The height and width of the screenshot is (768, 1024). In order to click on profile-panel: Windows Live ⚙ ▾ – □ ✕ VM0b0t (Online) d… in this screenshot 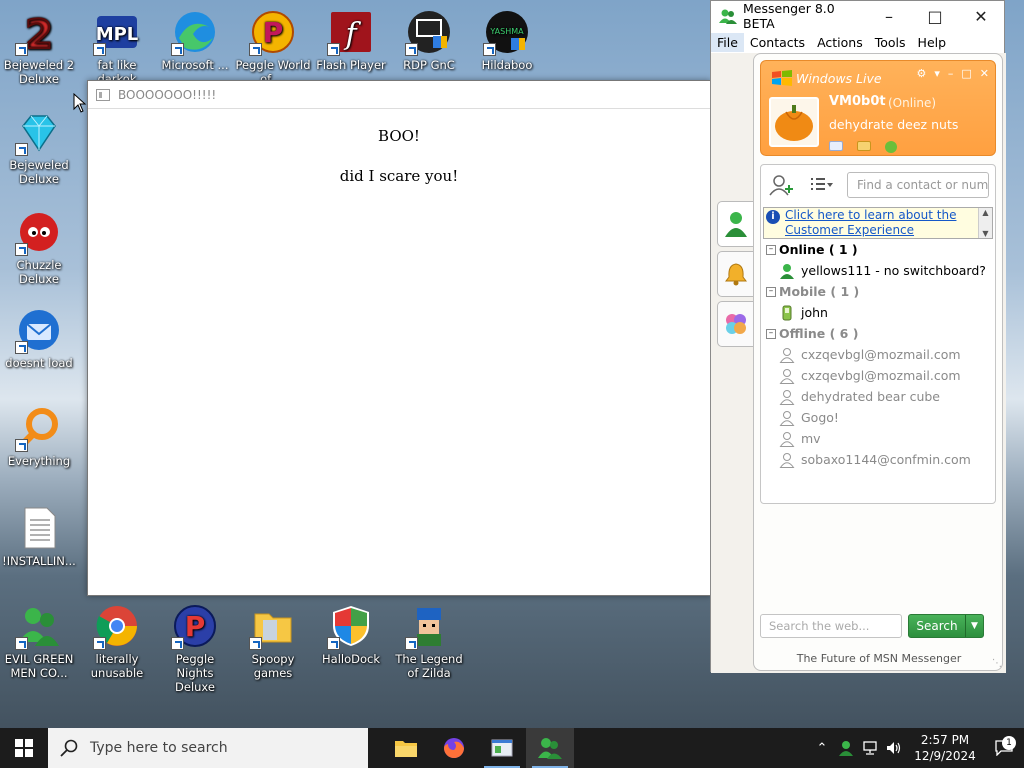, I will do `click(878, 108)`.